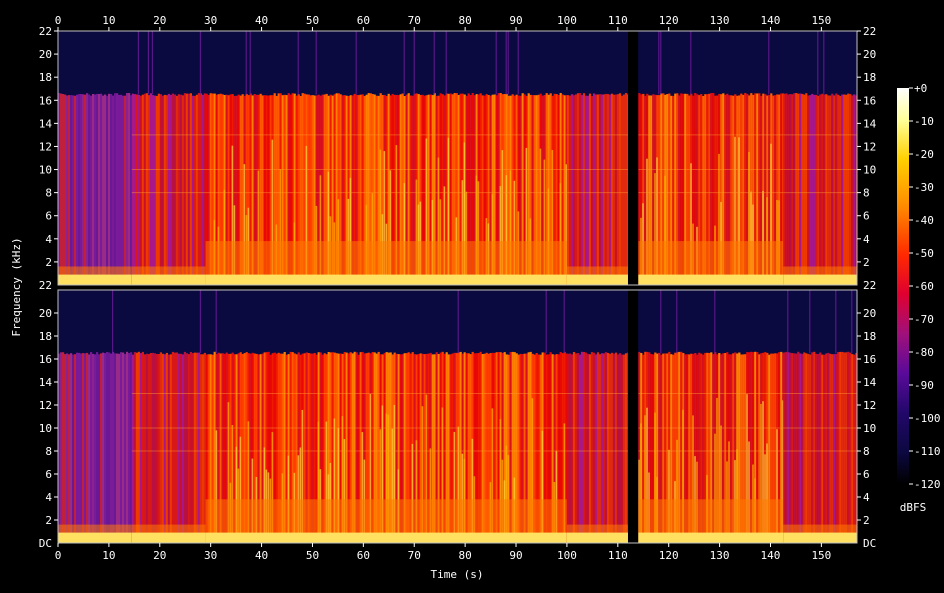 Image resolution: width=944 pixels, height=593 pixels. Describe the element at coordinates (821, 555) in the screenshot. I see `x-tick-label: 150` at that location.